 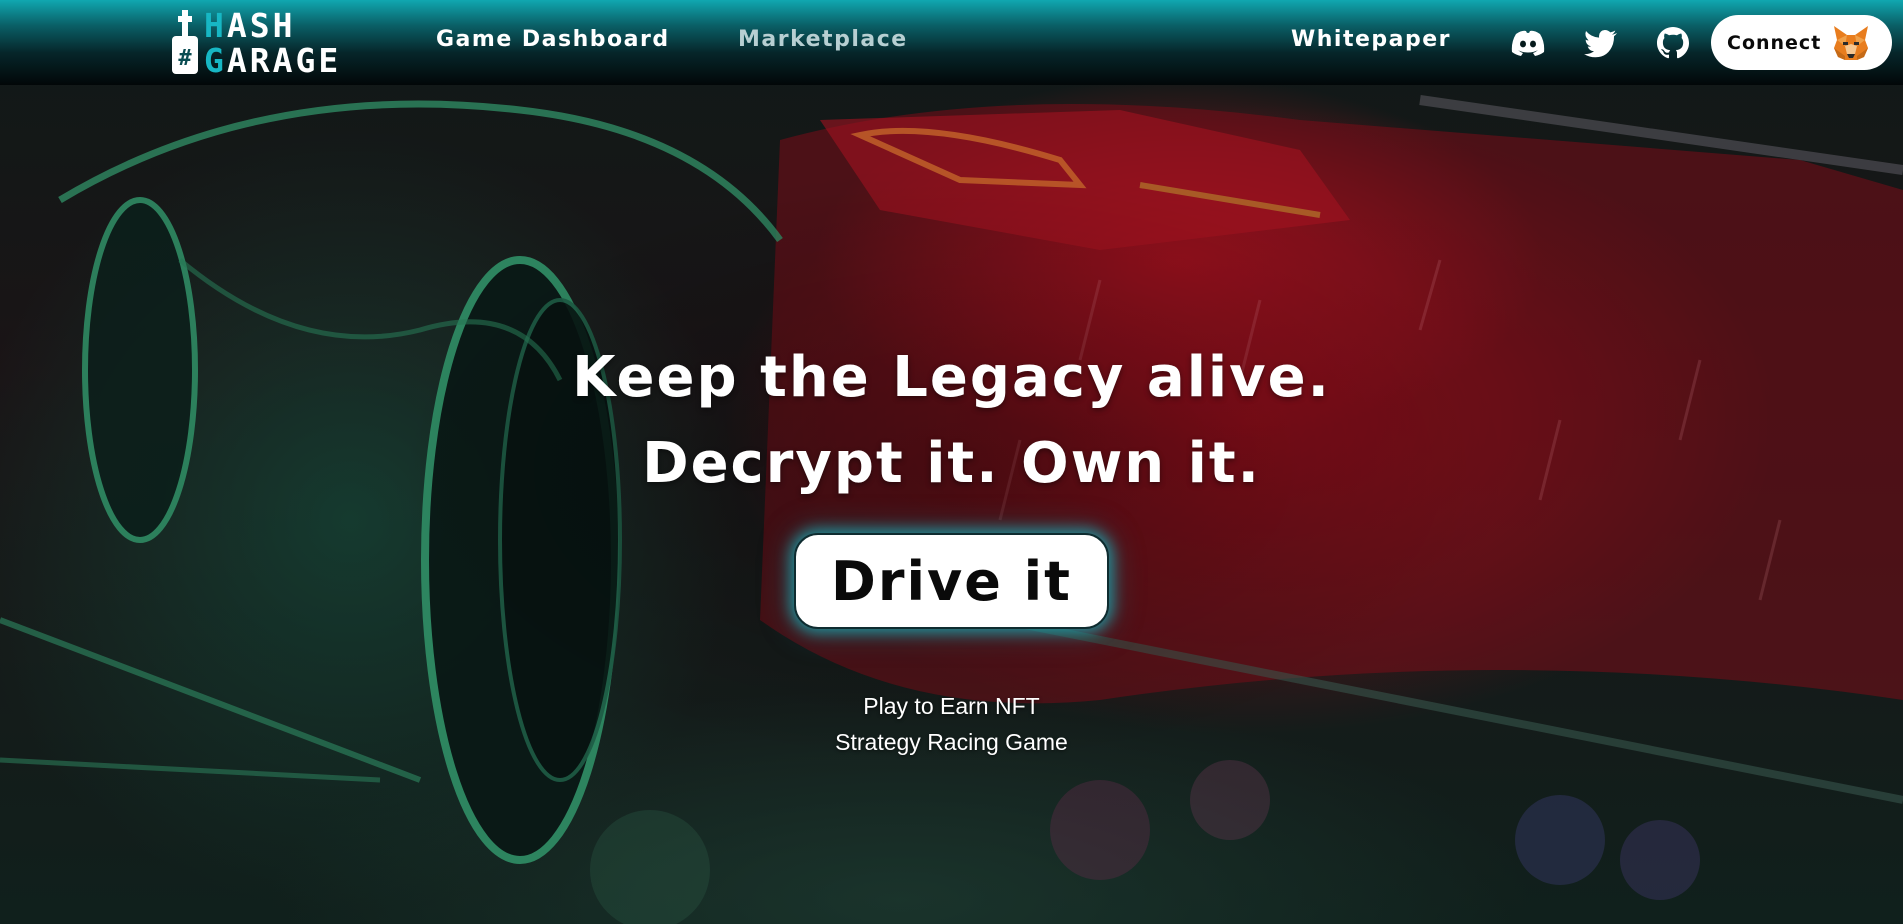 I want to click on logo-text: ASH, so click(x=261, y=25).